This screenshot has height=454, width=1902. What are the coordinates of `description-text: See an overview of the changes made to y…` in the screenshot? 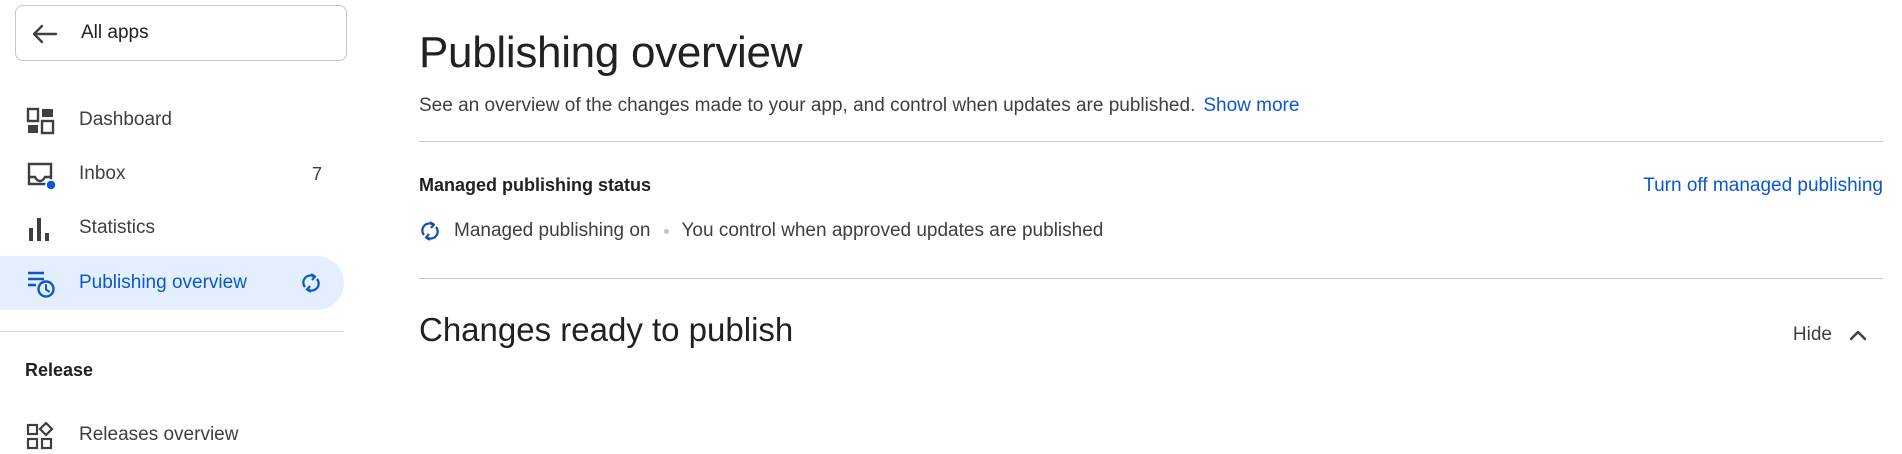 It's located at (807, 105).